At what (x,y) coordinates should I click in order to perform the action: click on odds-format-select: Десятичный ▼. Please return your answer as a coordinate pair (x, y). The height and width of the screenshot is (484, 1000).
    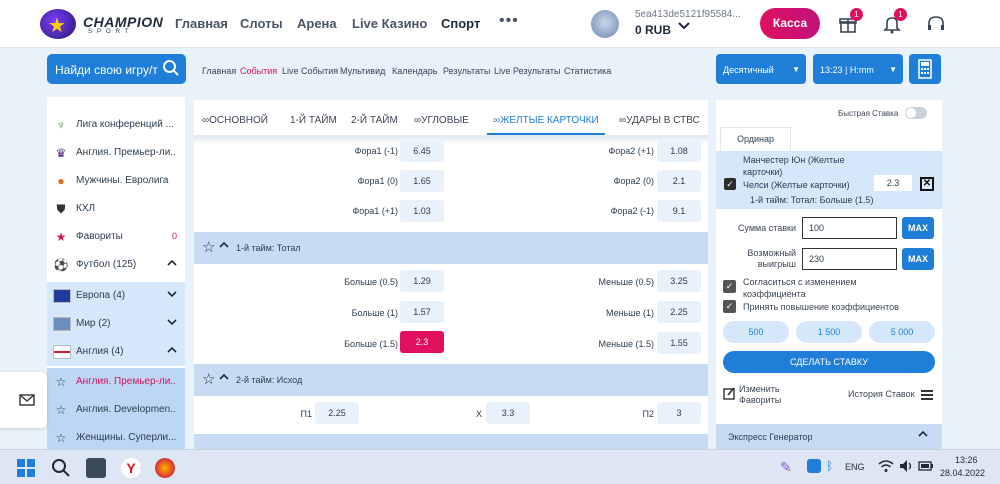
    Looking at the image, I should click on (761, 69).